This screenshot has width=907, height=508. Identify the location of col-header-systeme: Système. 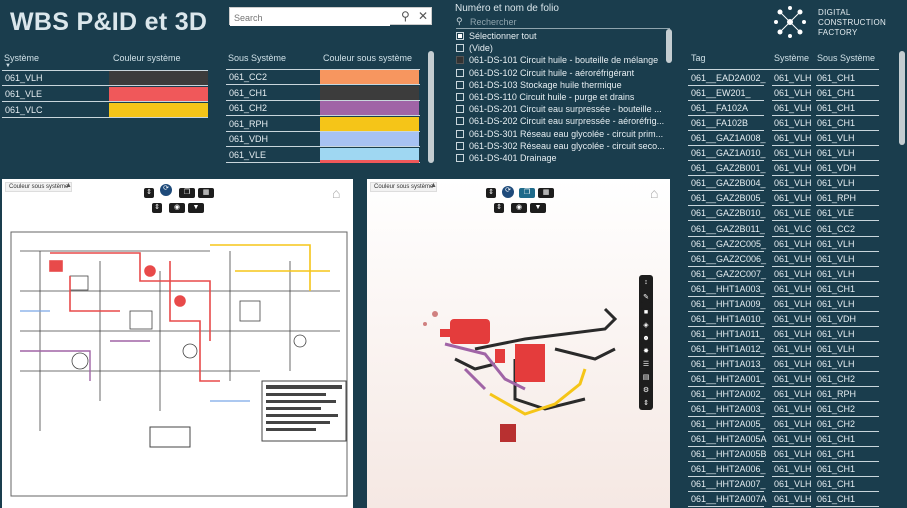
(21, 58).